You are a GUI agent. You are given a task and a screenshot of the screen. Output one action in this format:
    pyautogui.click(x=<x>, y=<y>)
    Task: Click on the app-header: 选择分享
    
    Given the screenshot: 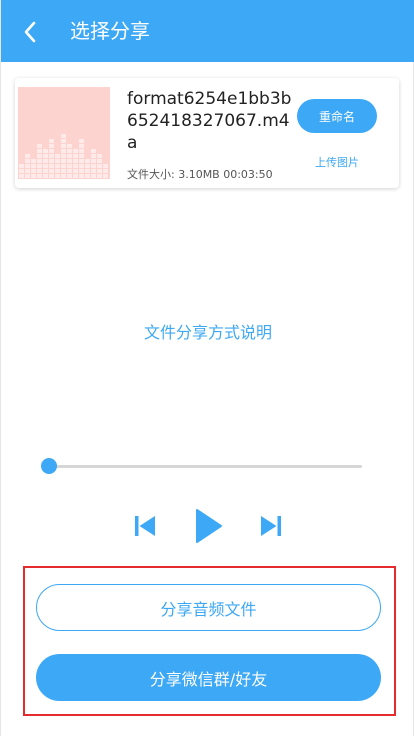 What is the action you would take?
    pyautogui.click(x=207, y=31)
    